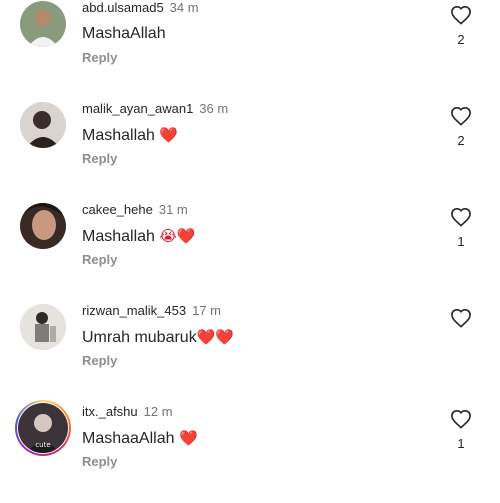 The image size is (500, 503). What do you see at coordinates (184, 7) in the screenshot?
I see `timestamp: 34 m` at bounding box center [184, 7].